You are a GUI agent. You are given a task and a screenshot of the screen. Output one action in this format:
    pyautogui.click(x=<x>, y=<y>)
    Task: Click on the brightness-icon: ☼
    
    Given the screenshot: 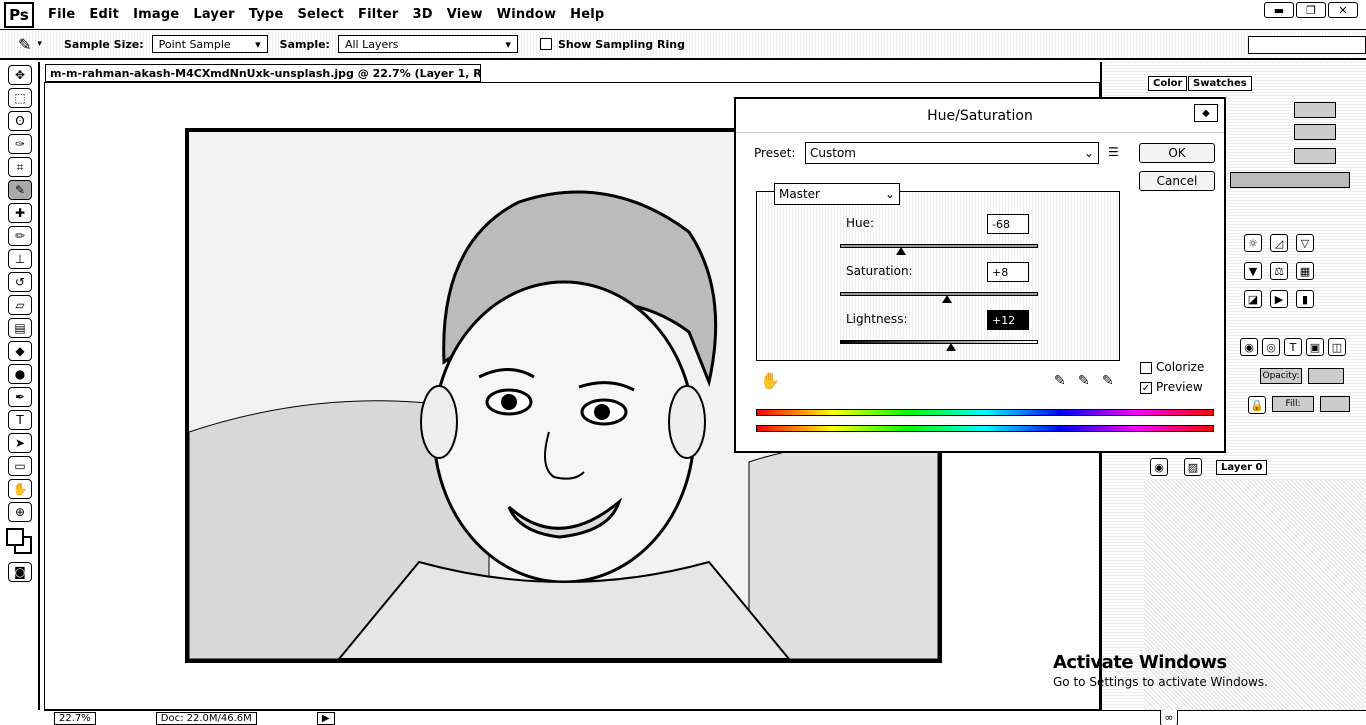 What is the action you would take?
    pyautogui.click(x=1253, y=243)
    